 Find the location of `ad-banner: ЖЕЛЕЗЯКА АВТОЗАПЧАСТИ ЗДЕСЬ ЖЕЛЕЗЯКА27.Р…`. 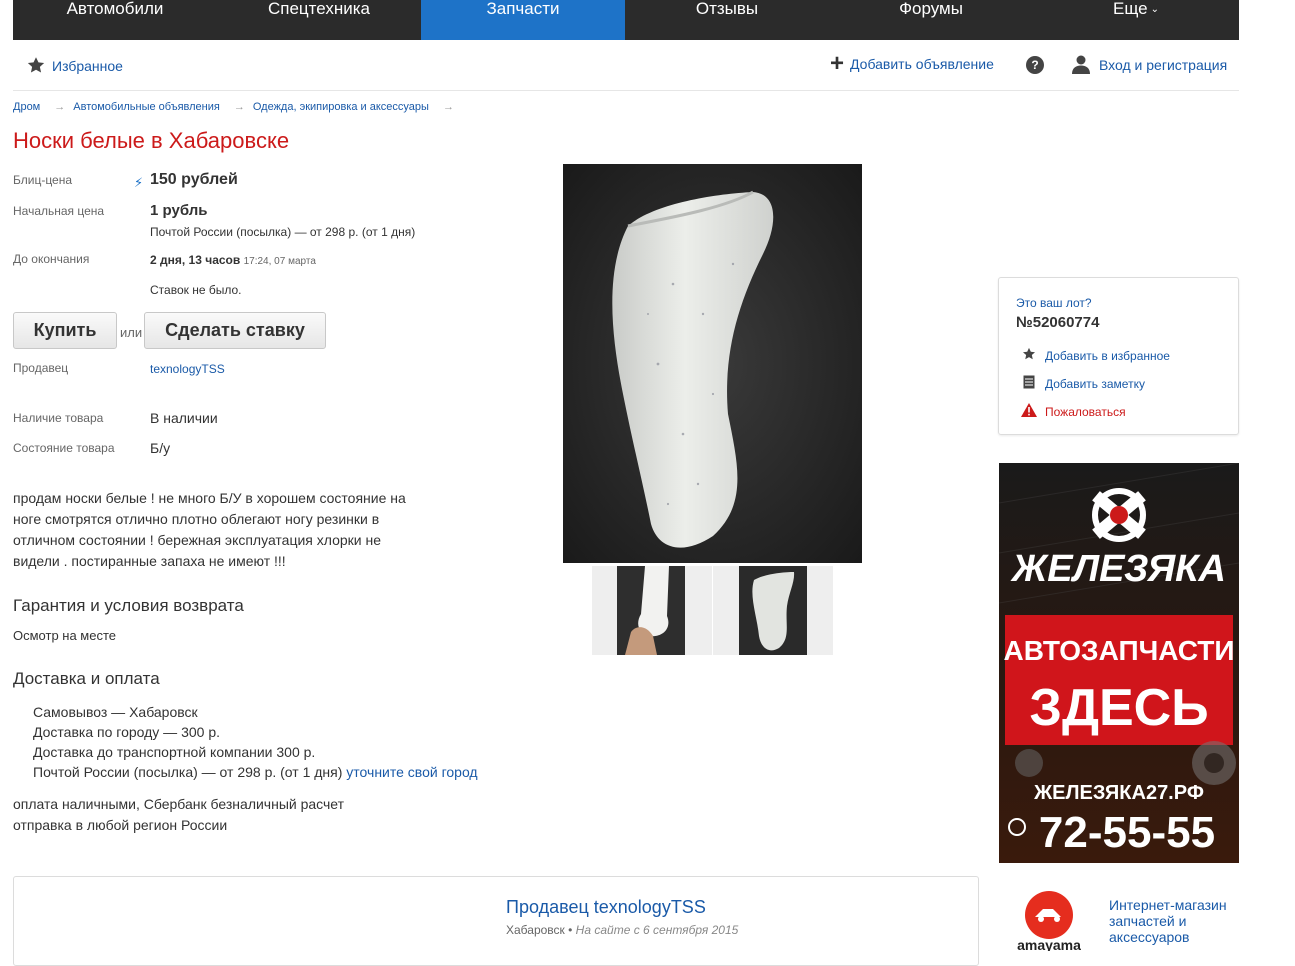

ad-banner: ЖЕЛЕЗЯКА АВТОЗАПЧАСТИ ЗДЕСЬ ЖЕЛЕЗЯКА27.Р… is located at coordinates (1119, 663).